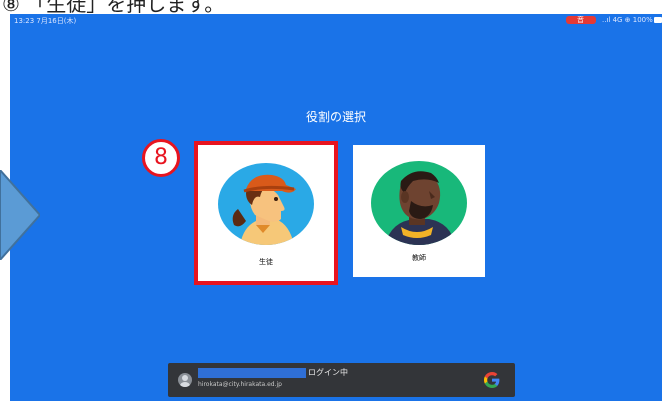 The height and width of the screenshot is (401, 666). I want to click on step-number-badge: 8, so click(161, 158).